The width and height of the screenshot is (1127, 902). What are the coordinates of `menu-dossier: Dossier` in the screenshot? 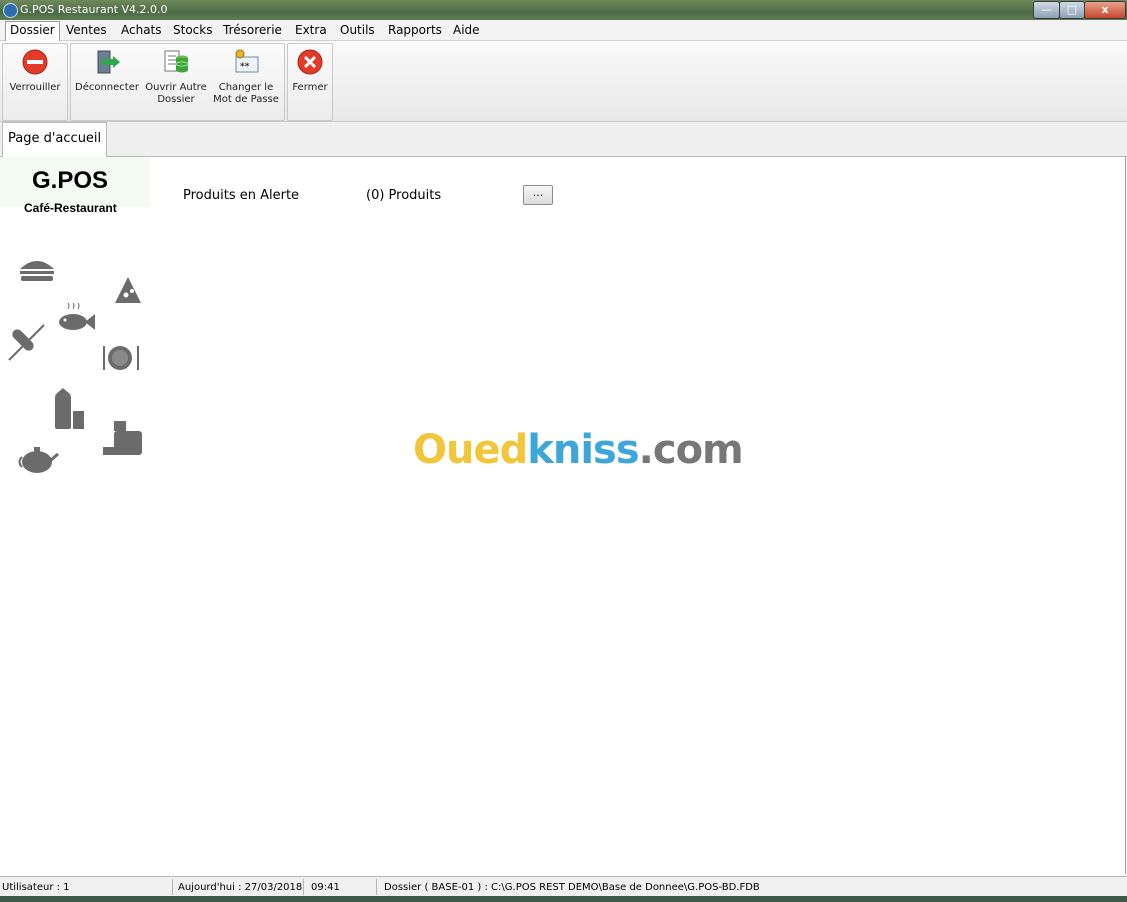 It's located at (32, 31).